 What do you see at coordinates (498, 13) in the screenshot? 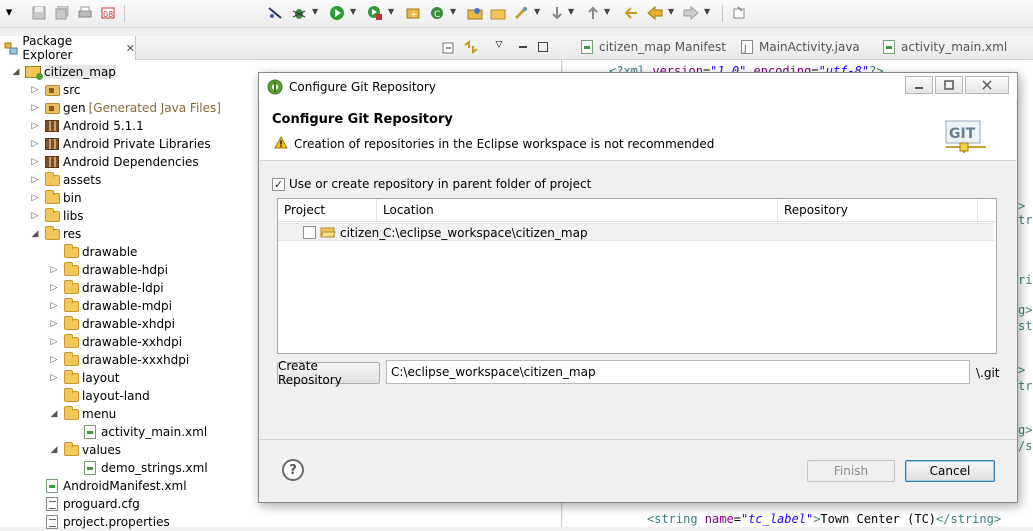
I see `open-folder-icon` at bounding box center [498, 13].